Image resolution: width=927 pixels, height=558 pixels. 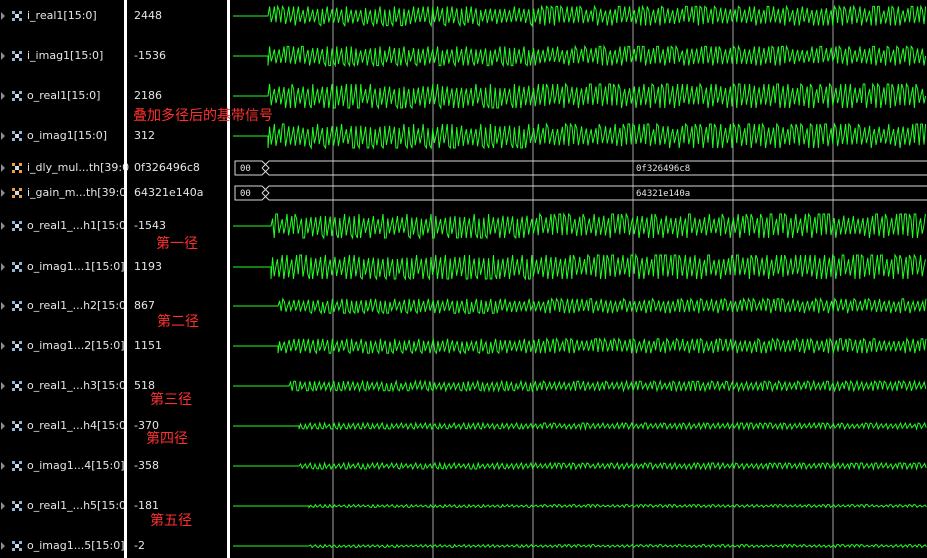 I want to click on signal-name: o_real1[15:0], so click(x=64, y=95).